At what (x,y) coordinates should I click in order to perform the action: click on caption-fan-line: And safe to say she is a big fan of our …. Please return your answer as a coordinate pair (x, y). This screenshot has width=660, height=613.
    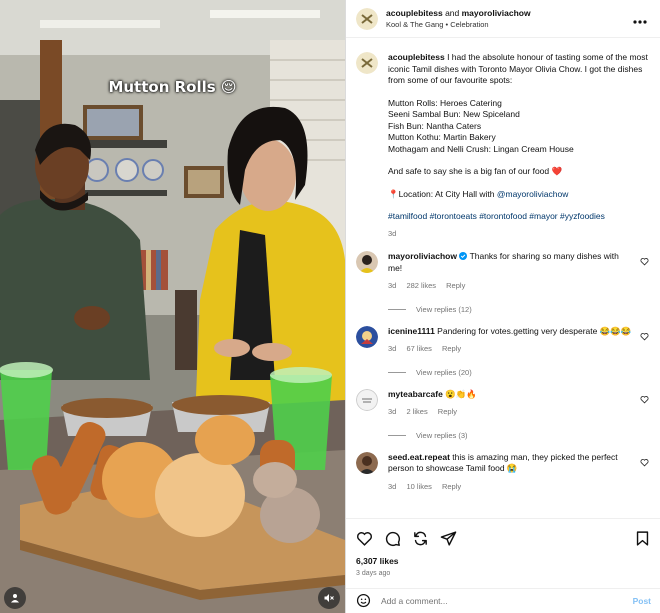
    Looking at the image, I should click on (475, 171).